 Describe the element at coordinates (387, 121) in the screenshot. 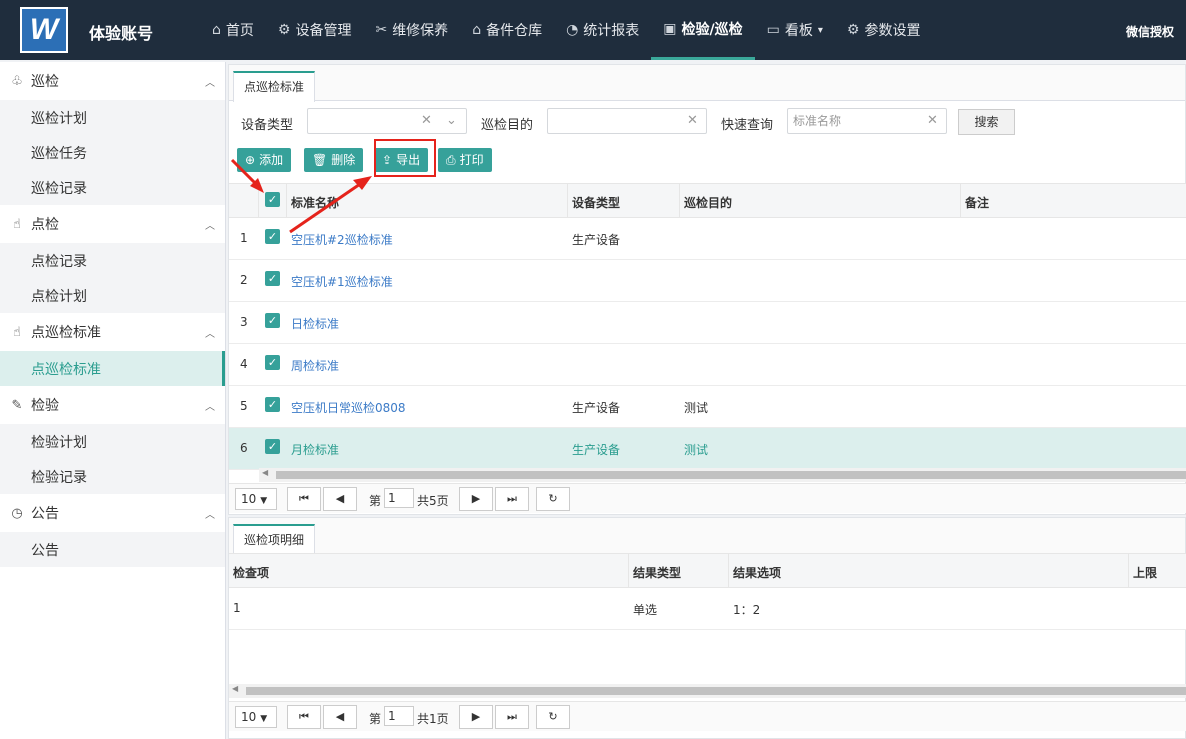

I see `device-type-select: ✕ ⌄` at that location.